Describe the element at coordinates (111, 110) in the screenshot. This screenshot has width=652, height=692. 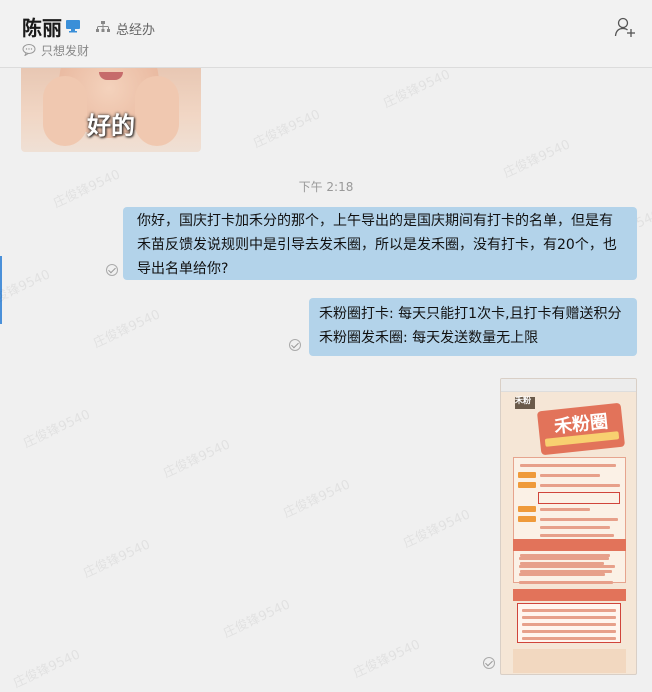
I see `sticker-image: 好的` at that location.